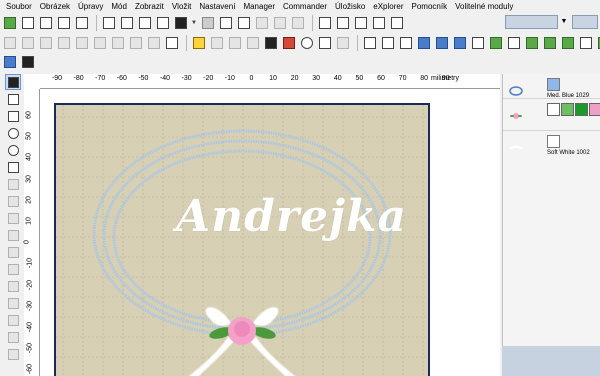 The image size is (600, 376). What do you see at coordinates (291, 216) in the screenshot?
I see `design-title-text: Andrejka` at bounding box center [291, 216].